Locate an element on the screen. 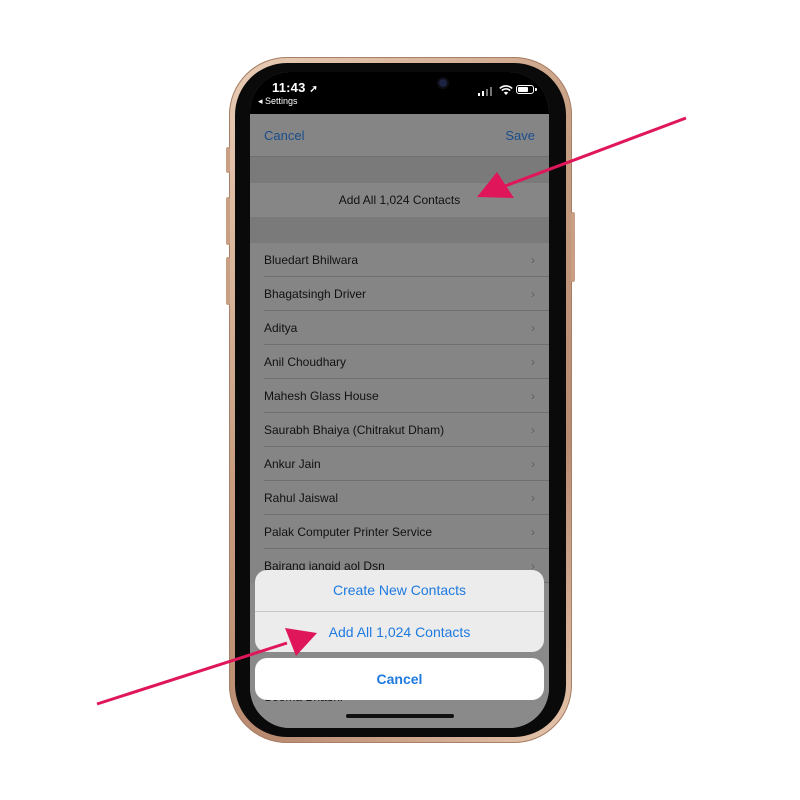 The image size is (800, 800). contact-name: Rahul Jaiswal is located at coordinates (301, 498).